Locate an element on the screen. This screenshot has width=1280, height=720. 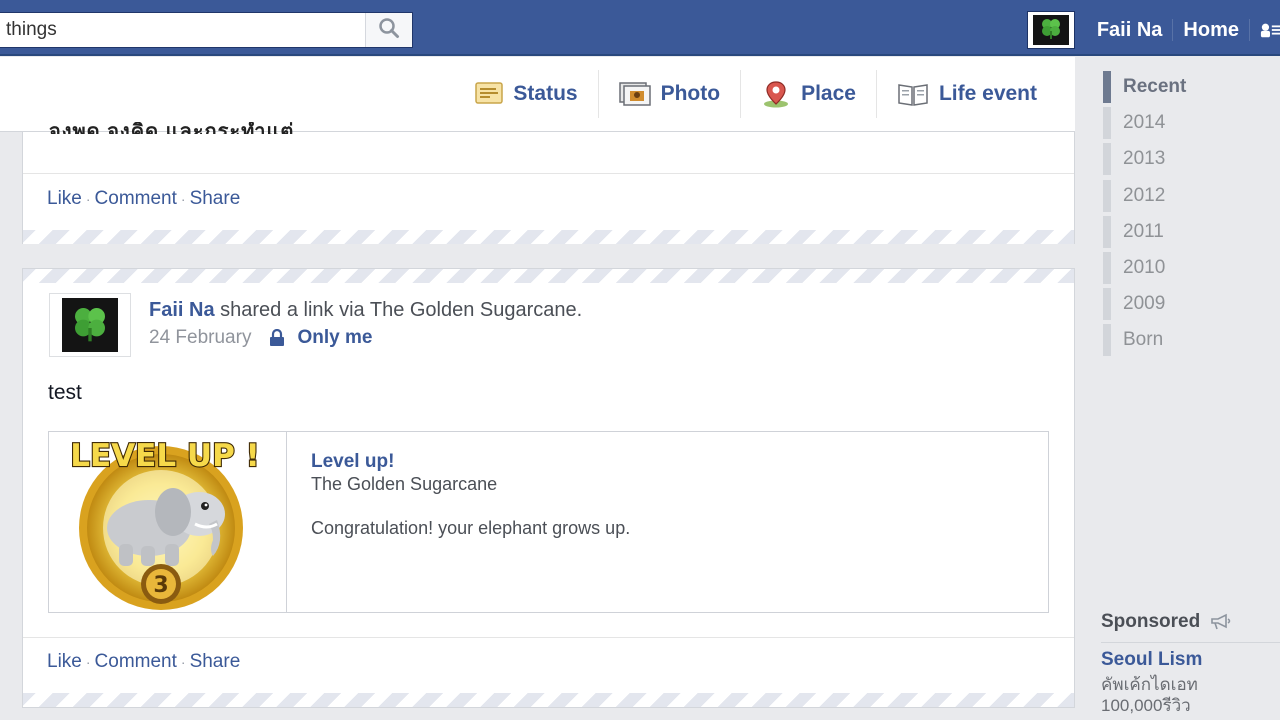
post-text: test is located at coordinates (65, 392).